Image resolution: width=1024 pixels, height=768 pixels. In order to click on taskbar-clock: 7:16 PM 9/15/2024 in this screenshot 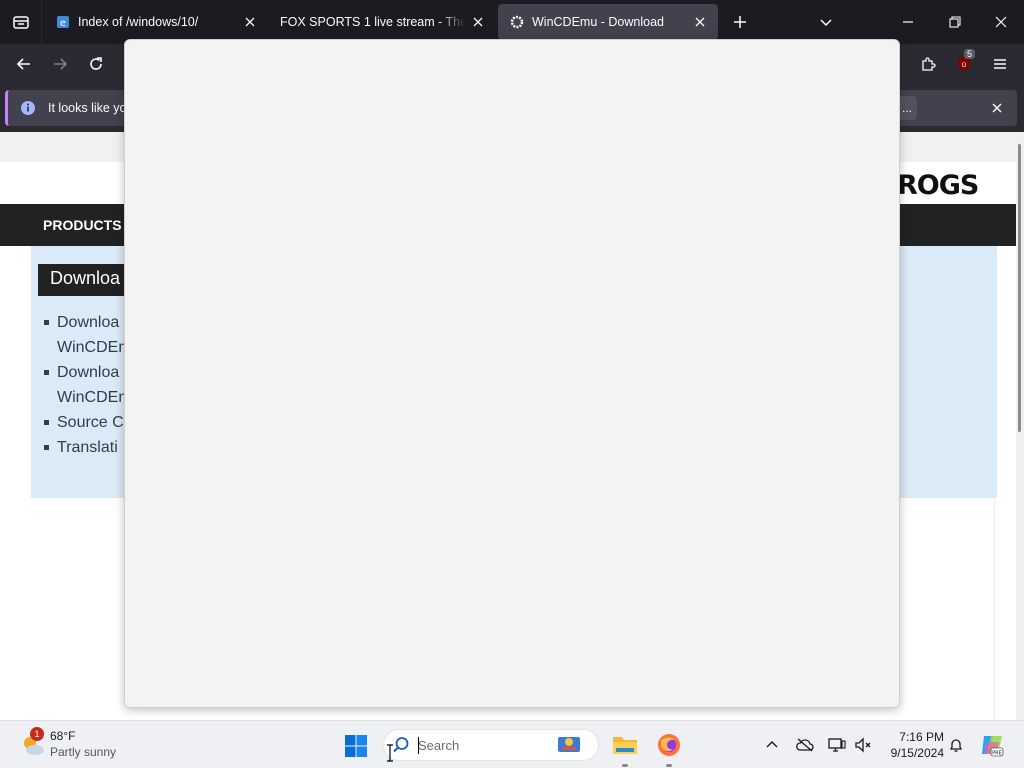, I will do `click(912, 745)`.